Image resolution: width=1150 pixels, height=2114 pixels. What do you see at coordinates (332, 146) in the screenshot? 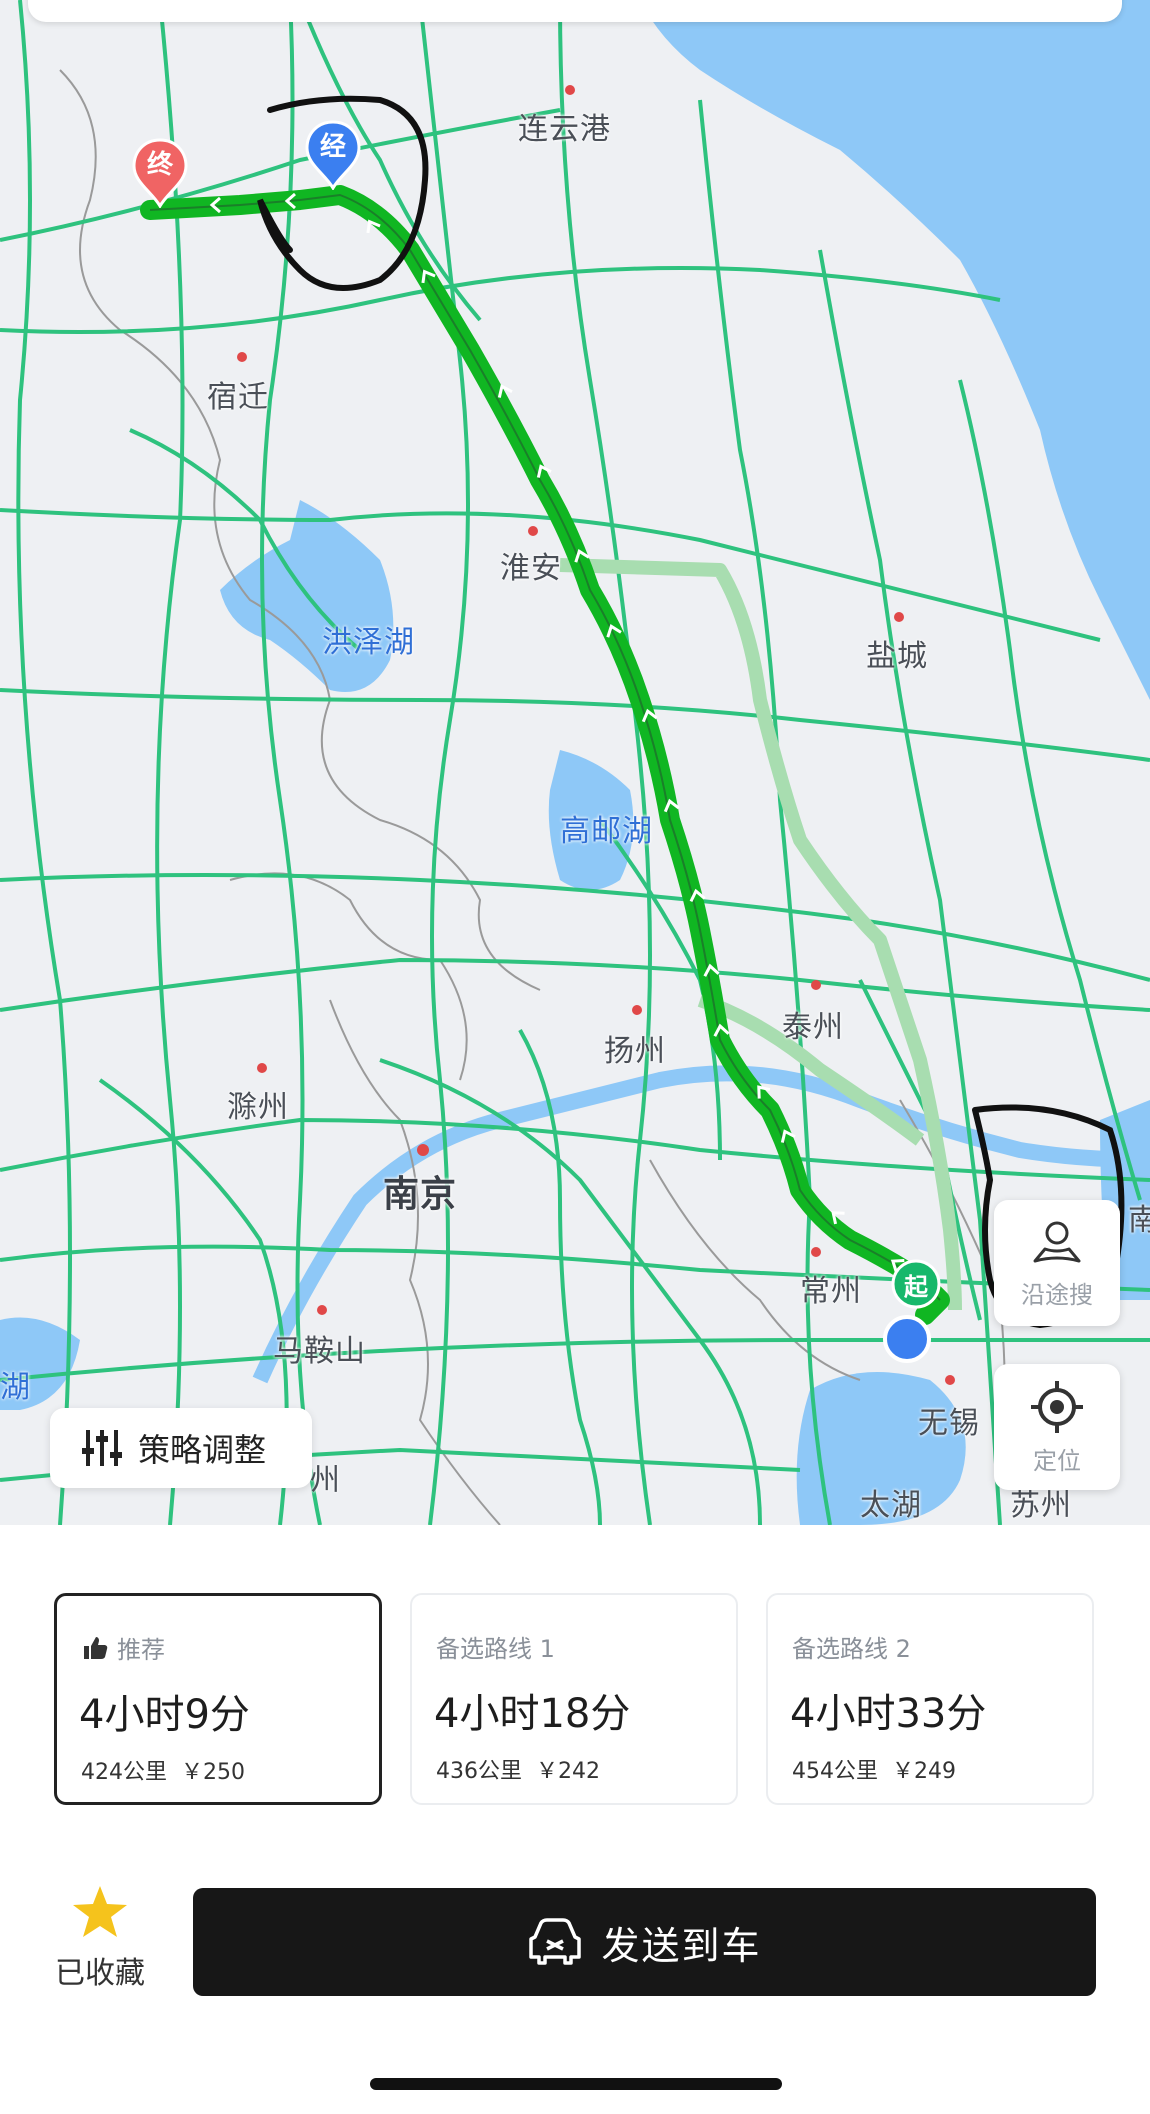
I see `via-marker-label: 经` at bounding box center [332, 146].